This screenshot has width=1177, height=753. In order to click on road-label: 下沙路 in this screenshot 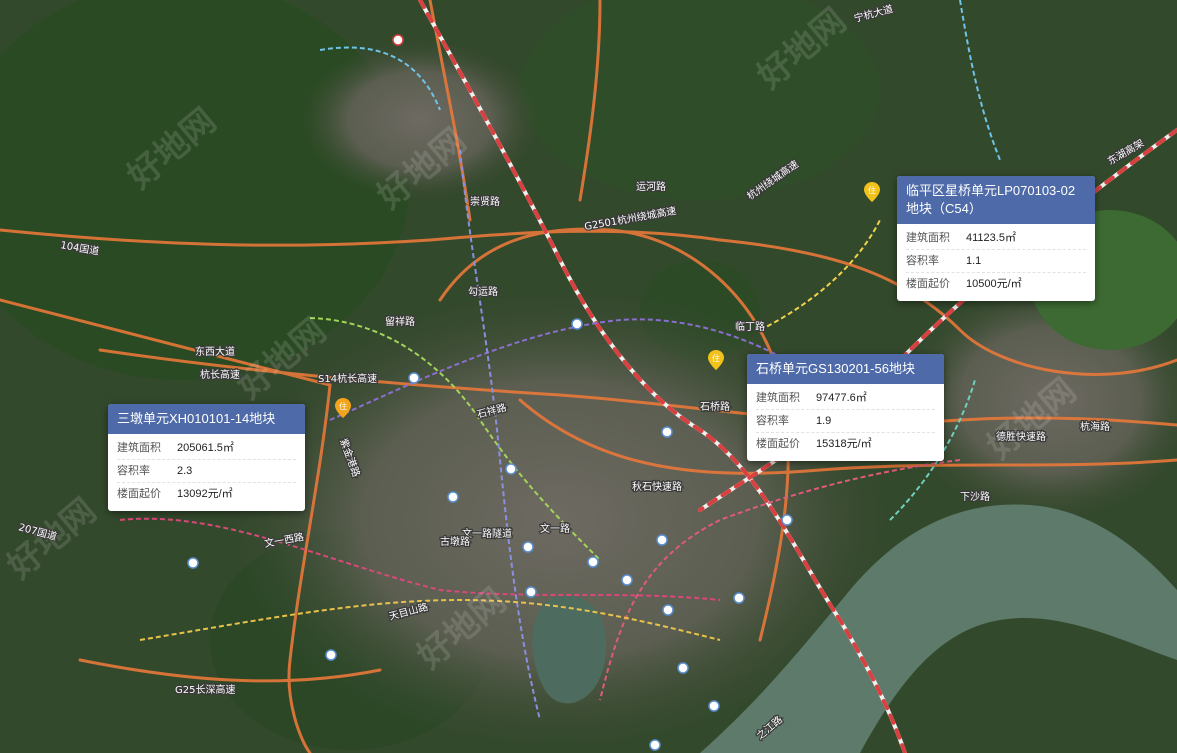, I will do `click(975, 496)`.